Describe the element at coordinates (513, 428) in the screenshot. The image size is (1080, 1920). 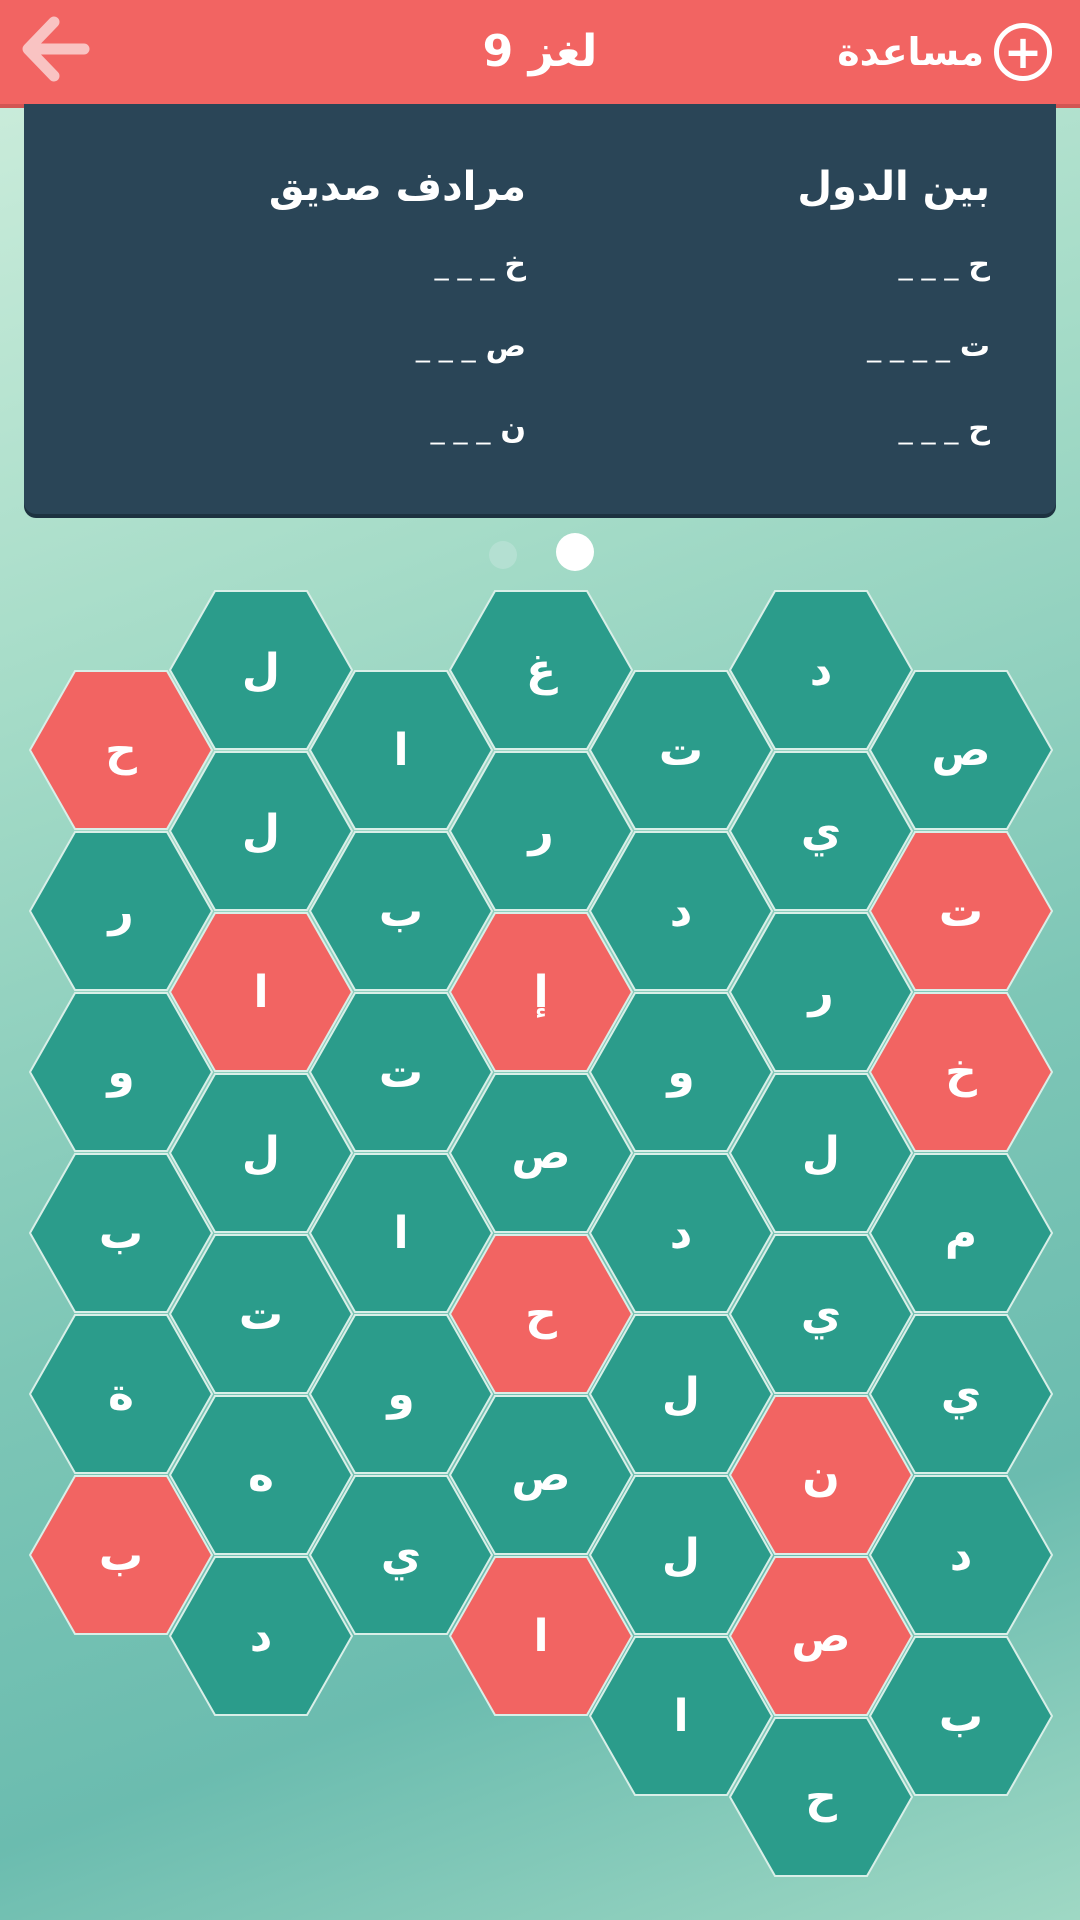
I see `slot-letter: ن` at that location.